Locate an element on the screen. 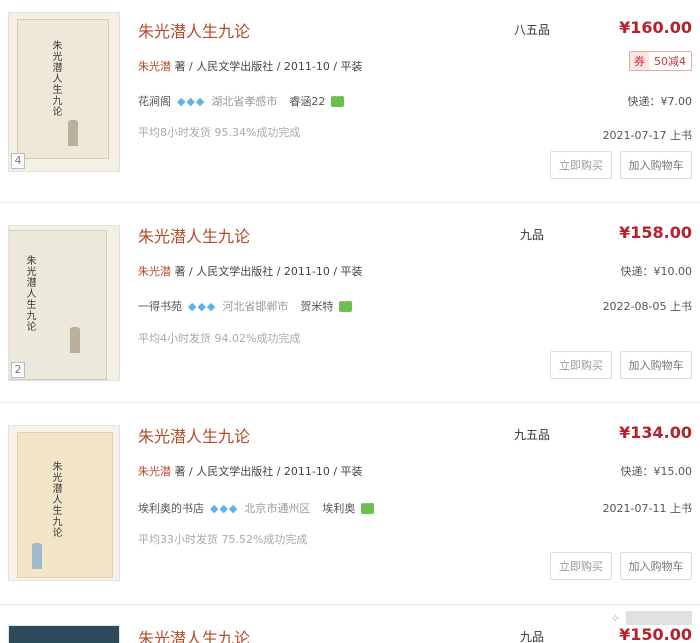  shop-row: 埃利奥的书店 ◆◆◆ 北京市通州区 埃利奥 is located at coordinates (256, 507).